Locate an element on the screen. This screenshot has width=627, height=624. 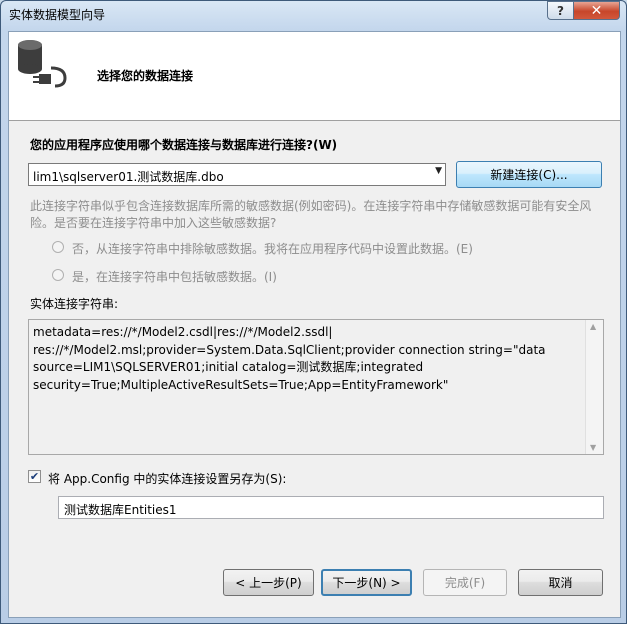
close-button: ✕ is located at coordinates (596, 10).